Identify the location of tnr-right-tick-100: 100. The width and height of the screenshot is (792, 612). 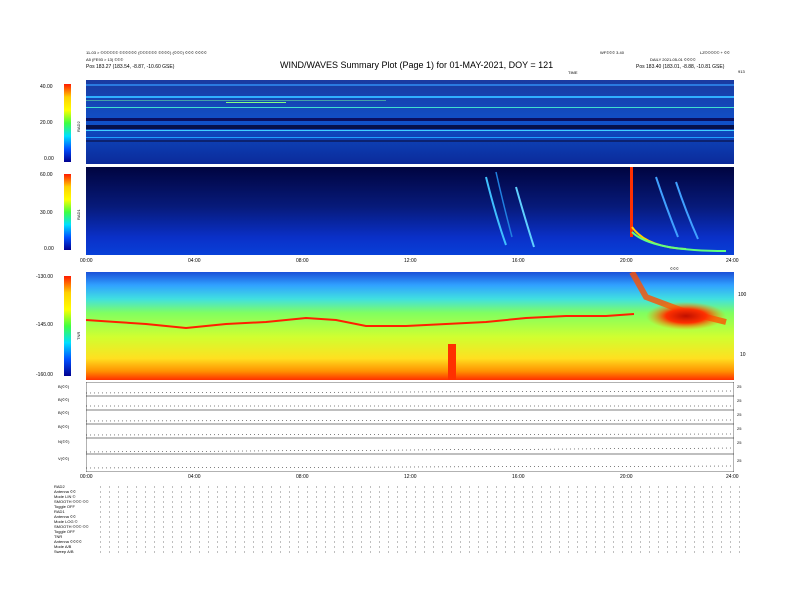
(742, 295).